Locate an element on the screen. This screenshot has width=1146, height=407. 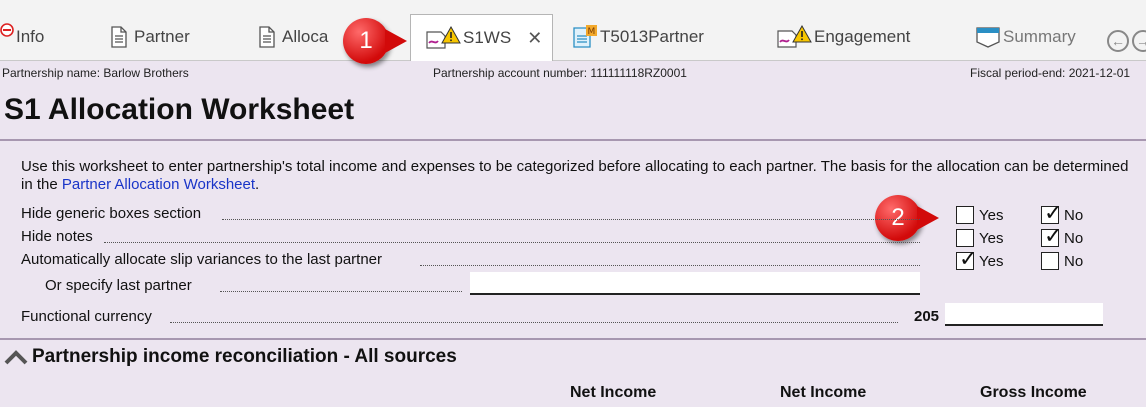
page-title: S1 Allocation Worksheet is located at coordinates (179, 109).